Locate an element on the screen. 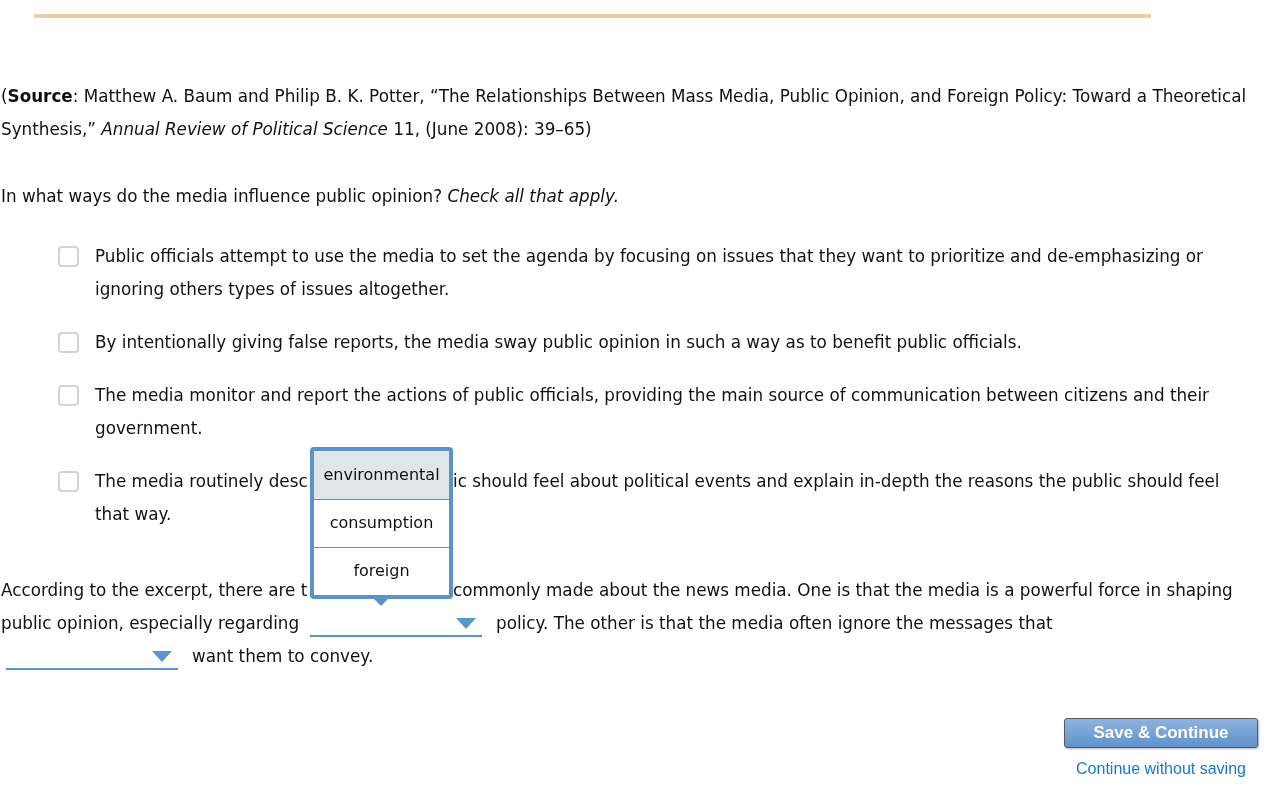 Image resolution: width=1288 pixels, height=806 pixels. sentence-text: policy. The other is that the media often ignore the messages that is located at coordinates (774, 623).